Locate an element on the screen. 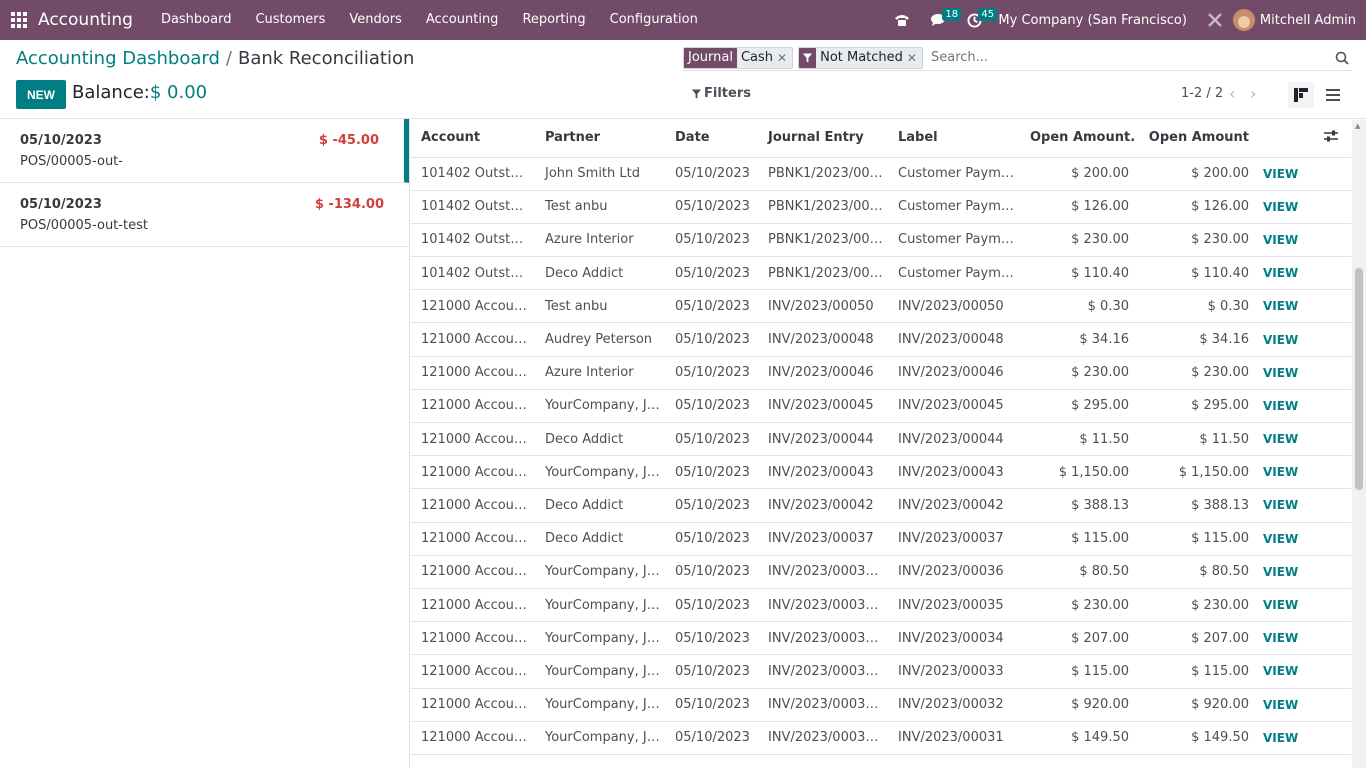 This screenshot has width=1366, height=768. new-button: NEW is located at coordinates (41, 94).